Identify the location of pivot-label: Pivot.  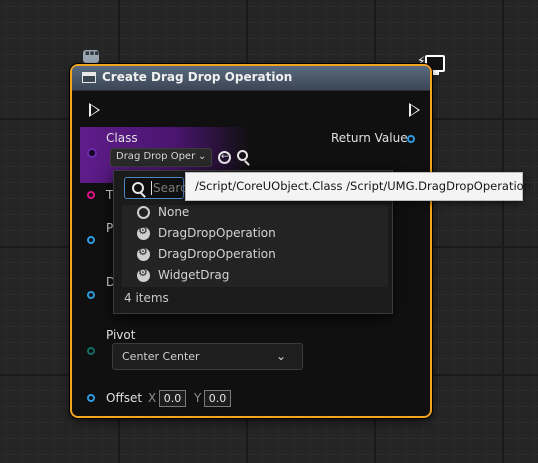
(121, 335).